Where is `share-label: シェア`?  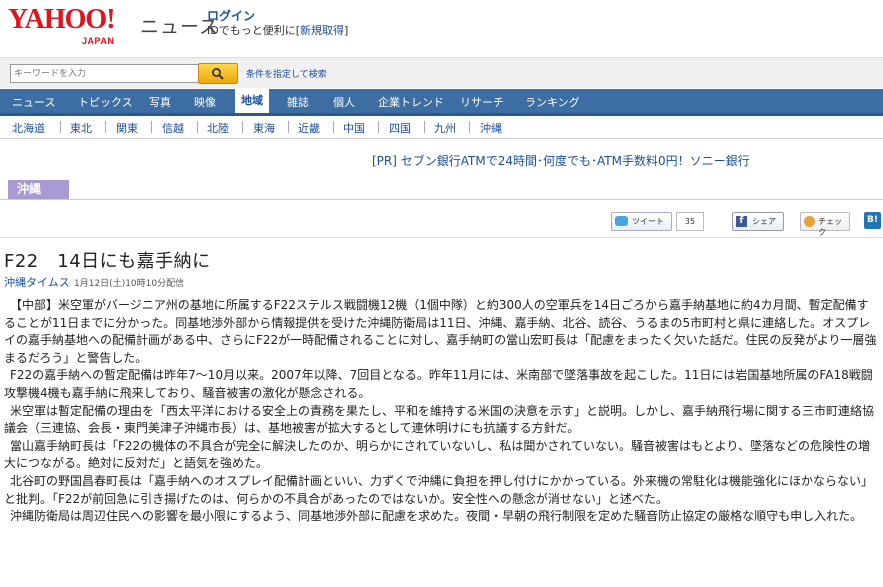
share-label: シェア is located at coordinates (764, 221).